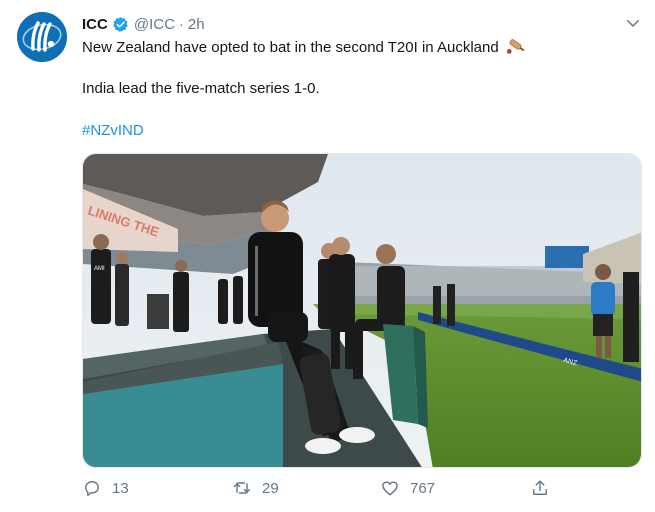 The width and height of the screenshot is (655, 512). I want to click on player-sponsor-text: AMI, so click(99, 269).